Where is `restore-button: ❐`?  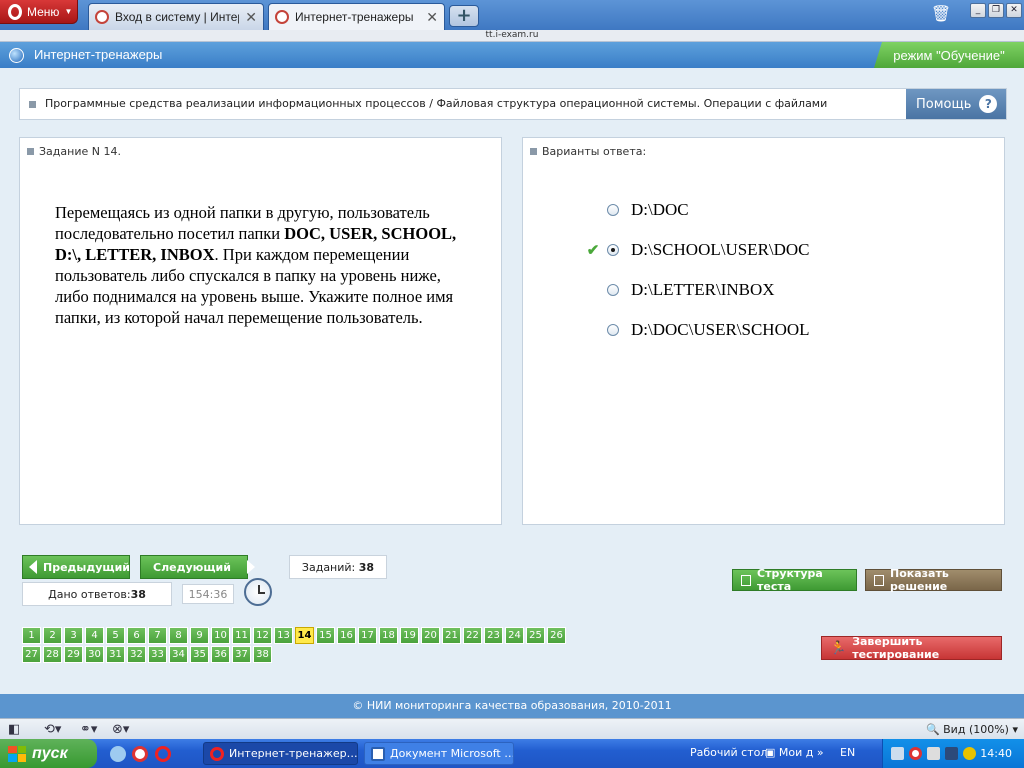
restore-button: ❐ is located at coordinates (996, 10).